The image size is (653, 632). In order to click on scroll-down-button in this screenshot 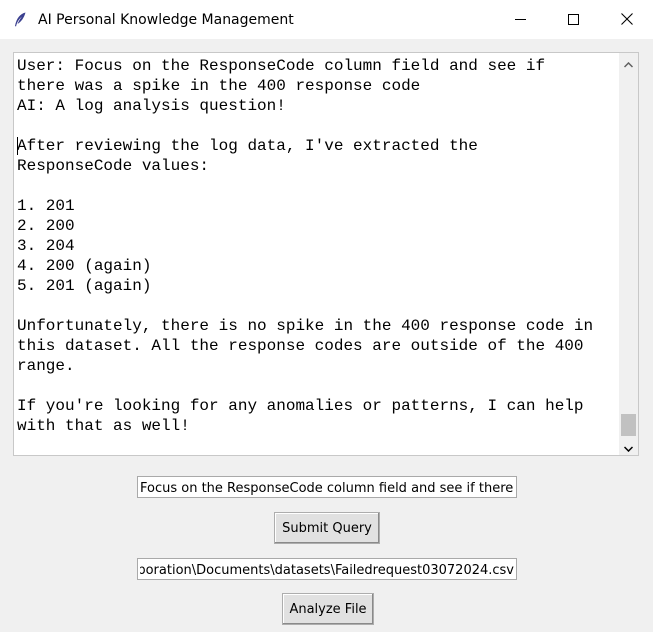, I will do `click(628, 446)`.